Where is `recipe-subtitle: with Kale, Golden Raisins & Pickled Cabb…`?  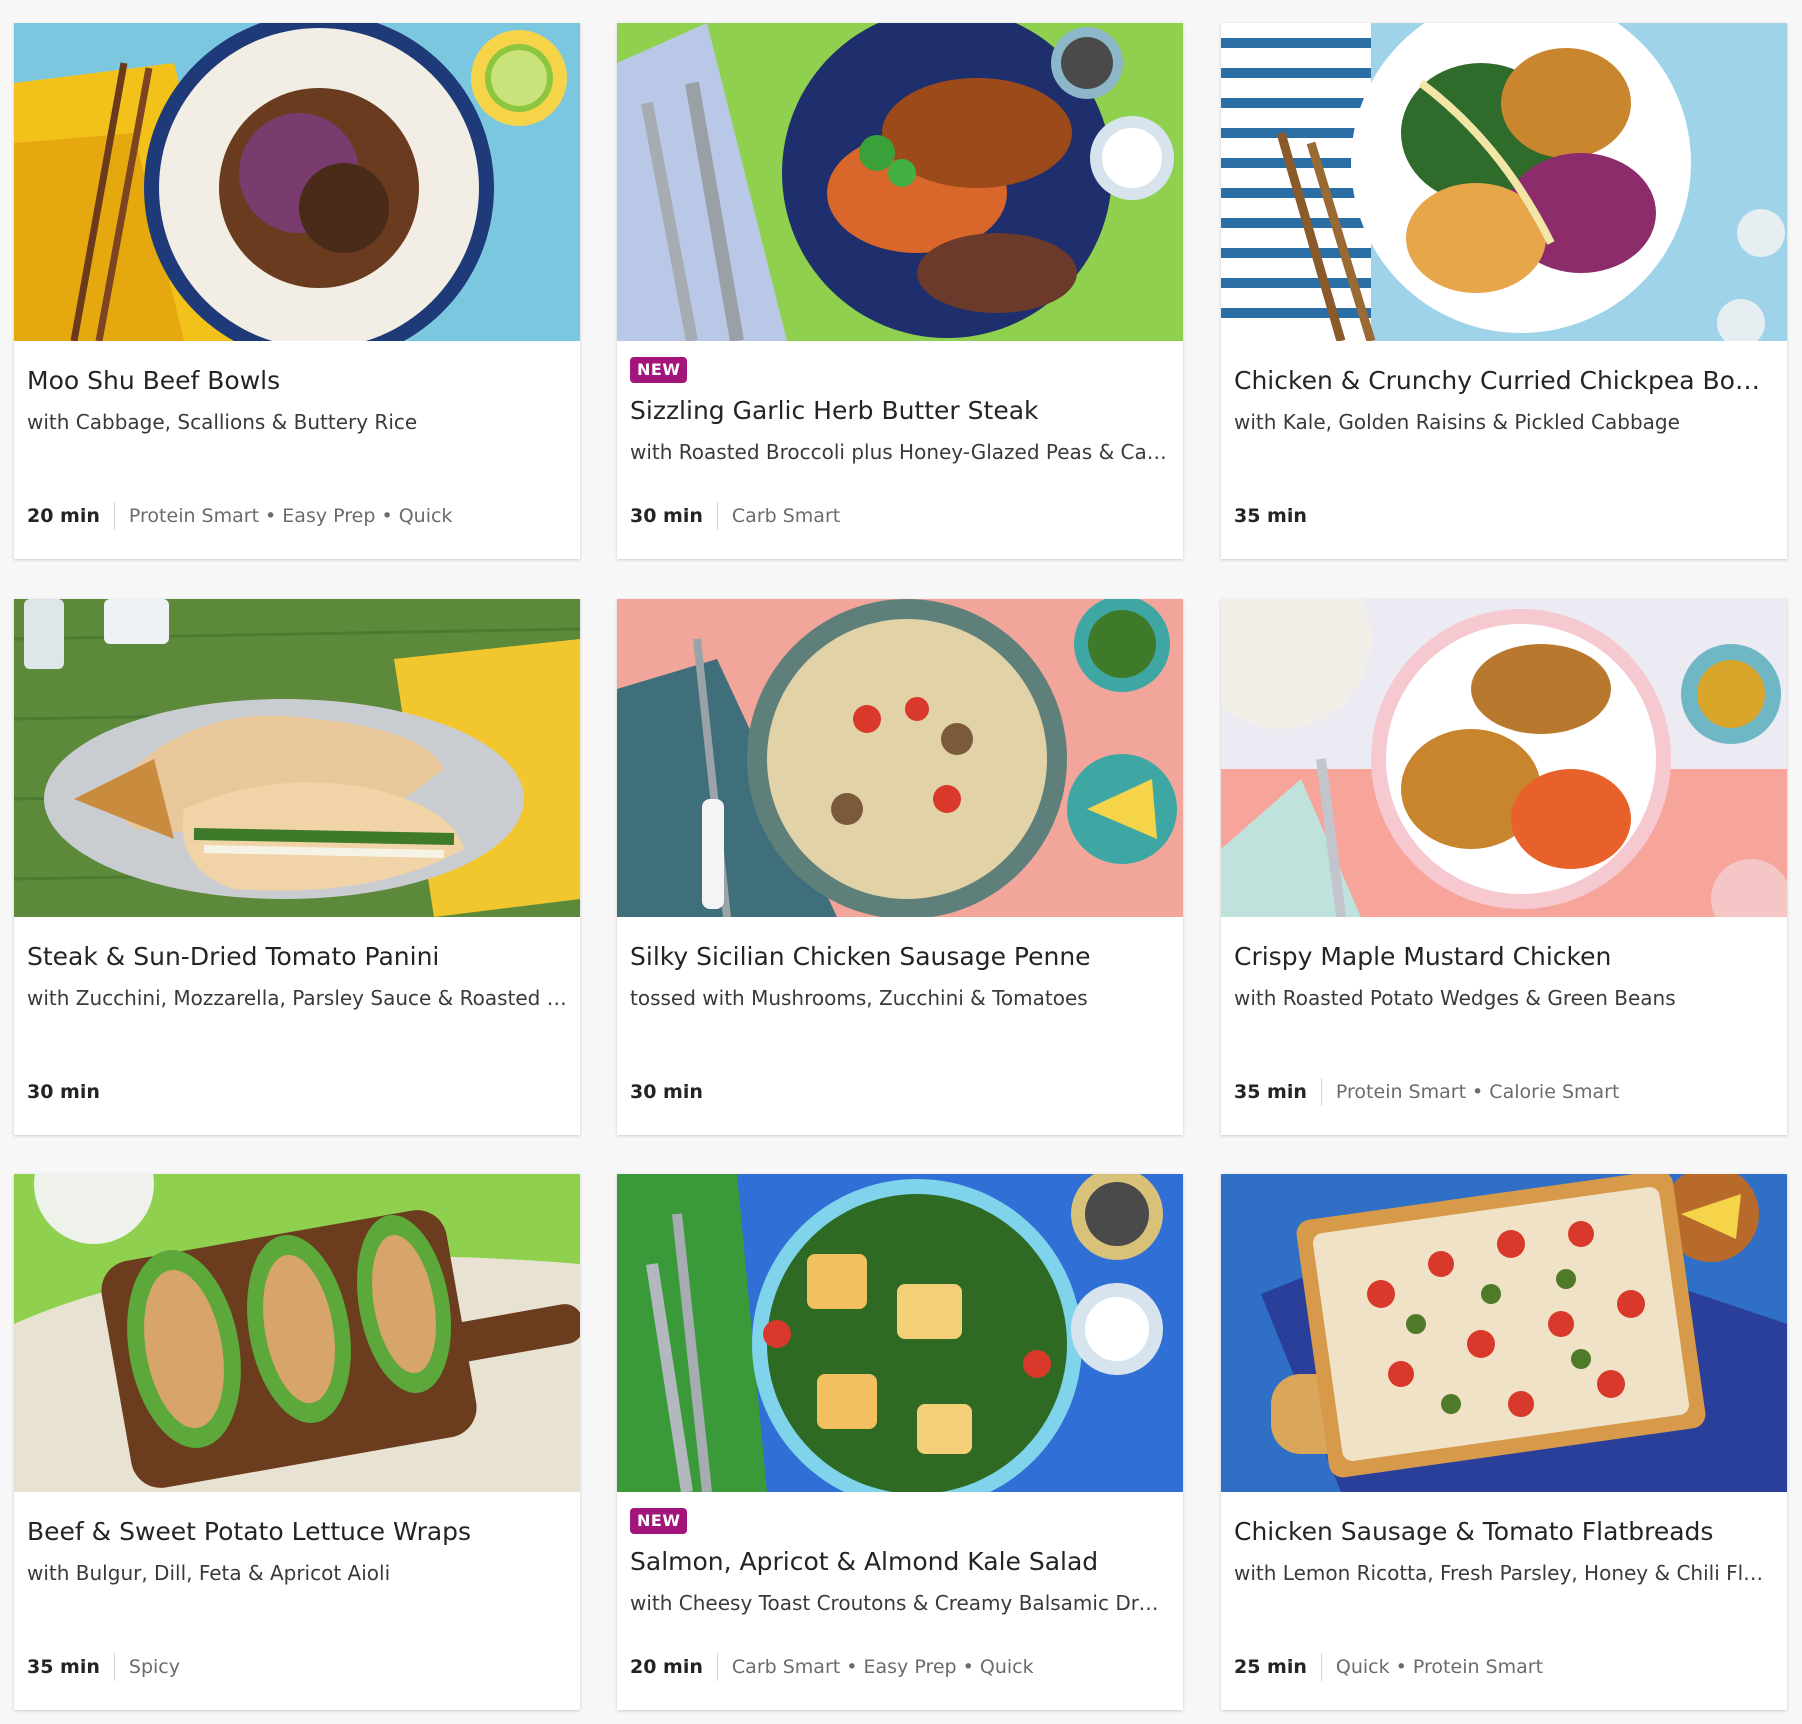
recipe-subtitle: with Kale, Golden Raisins & Pickled Cabb… is located at coordinates (1457, 422).